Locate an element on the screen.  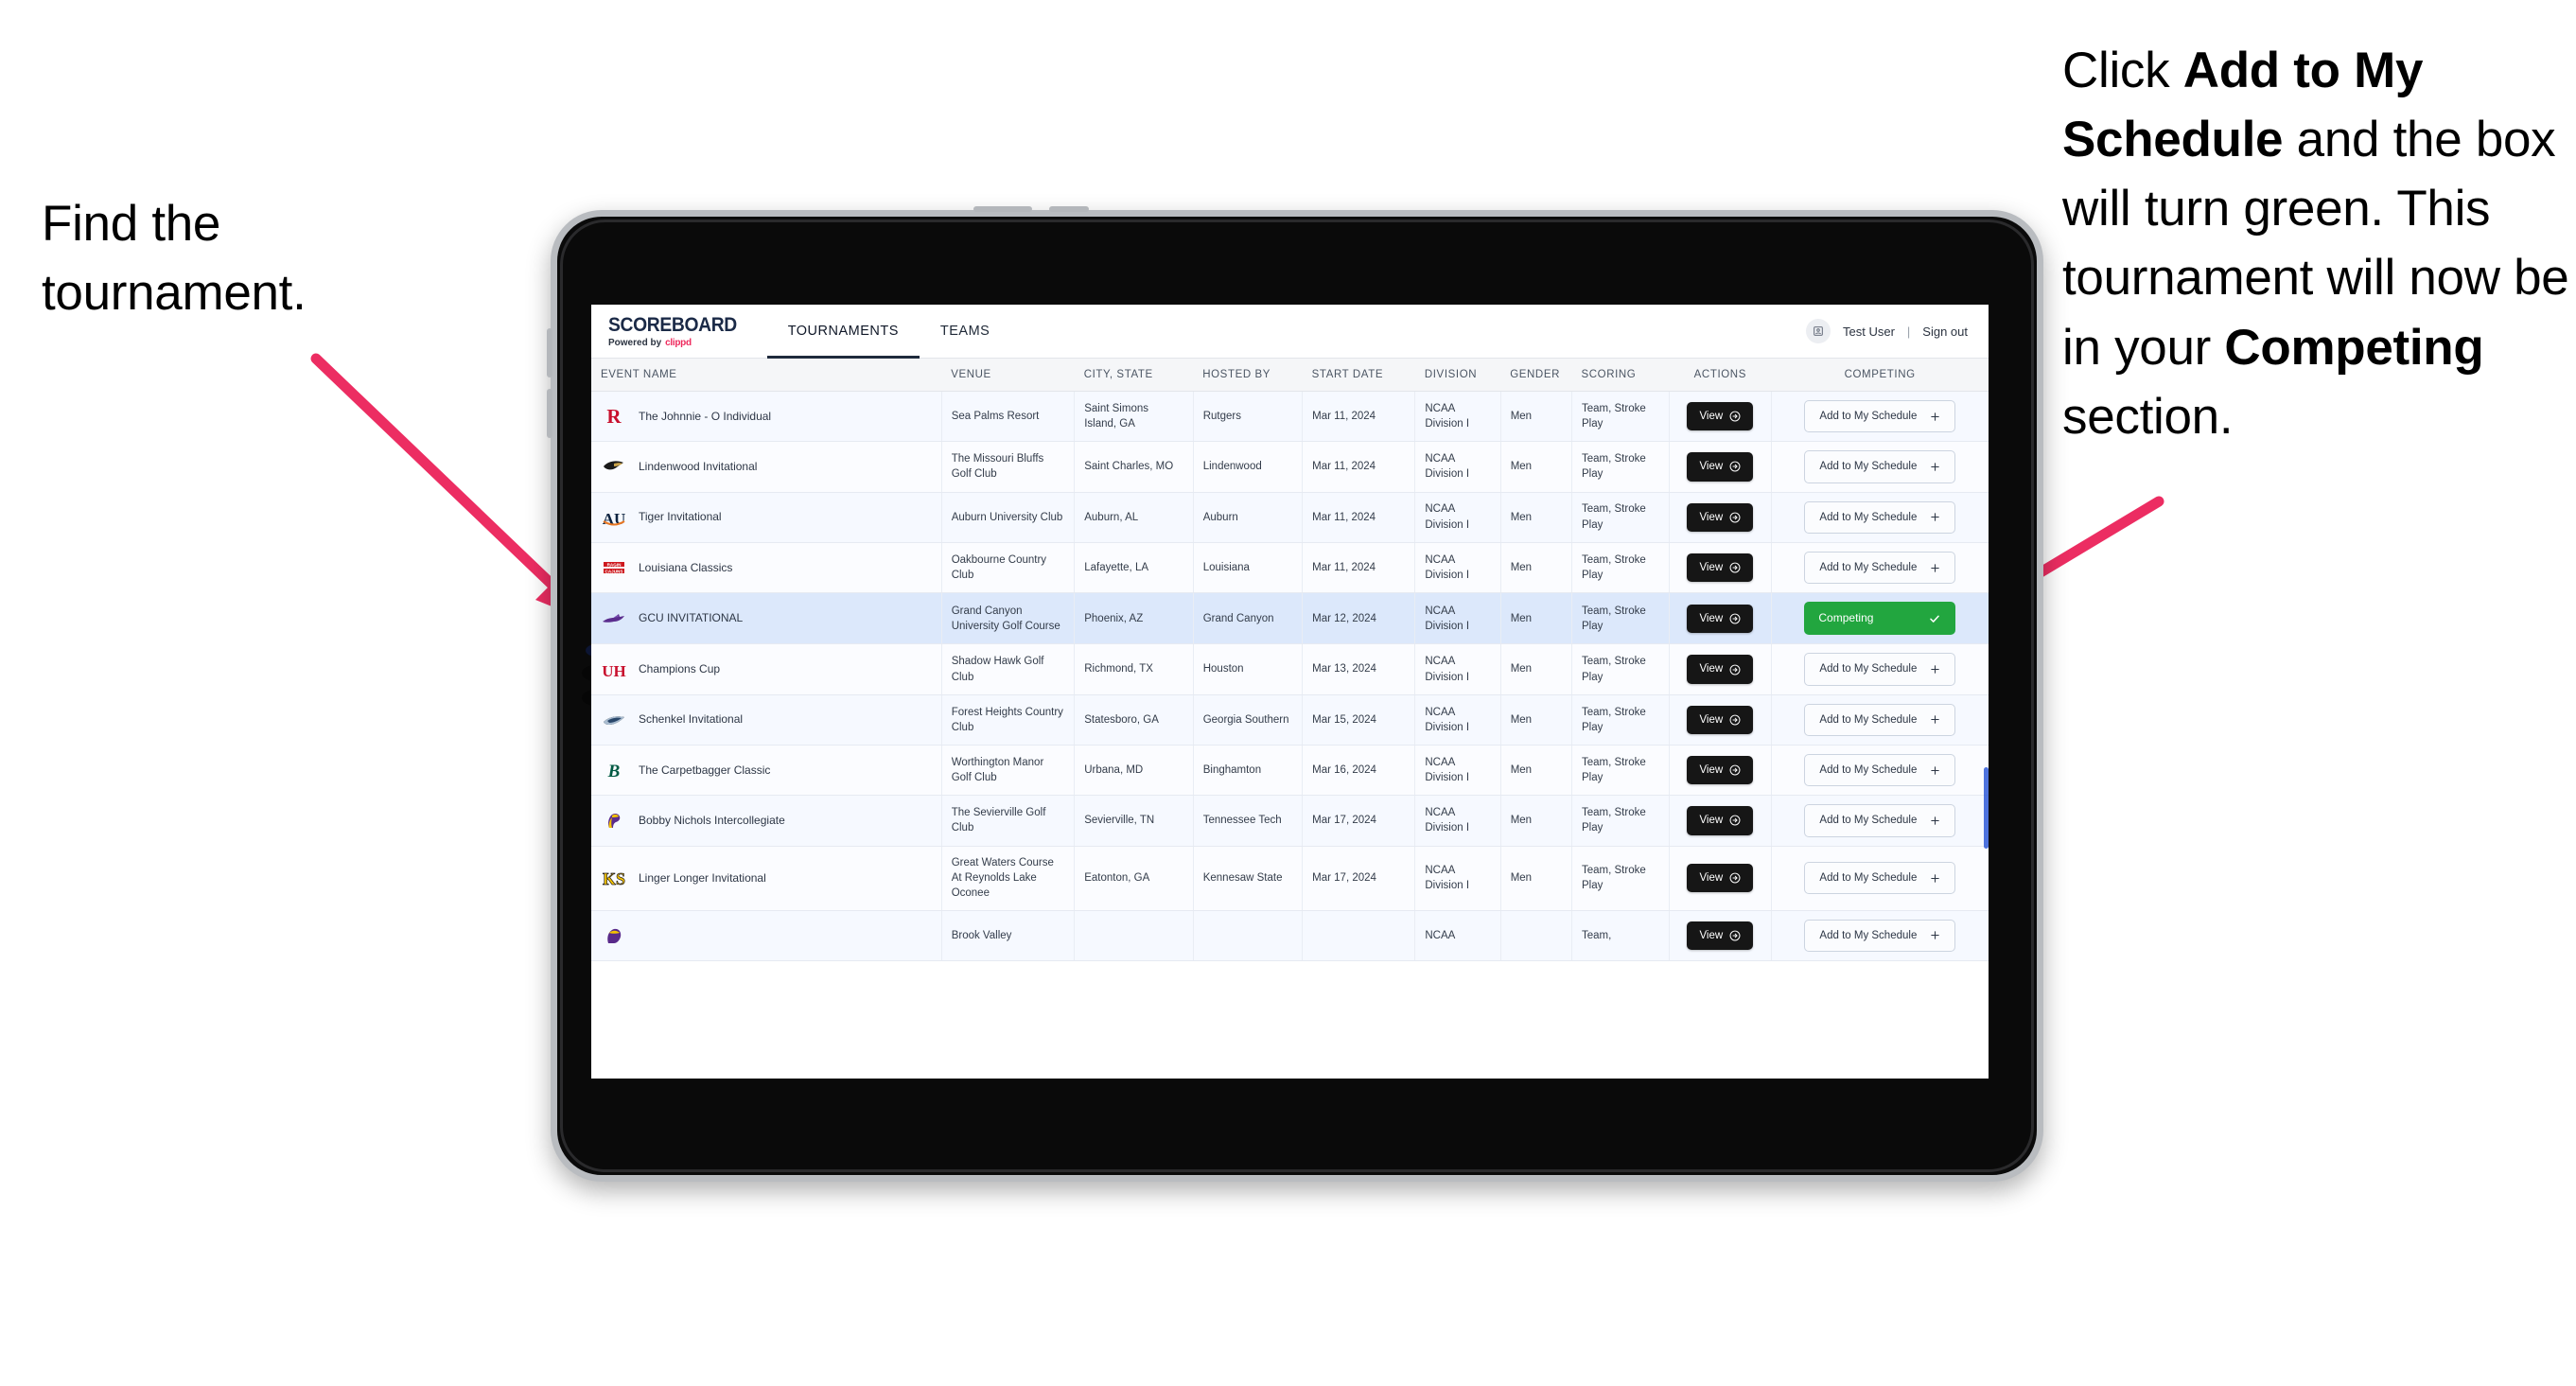
cell-venue: Oakbourne Country Club is located at coordinates (1009, 568).